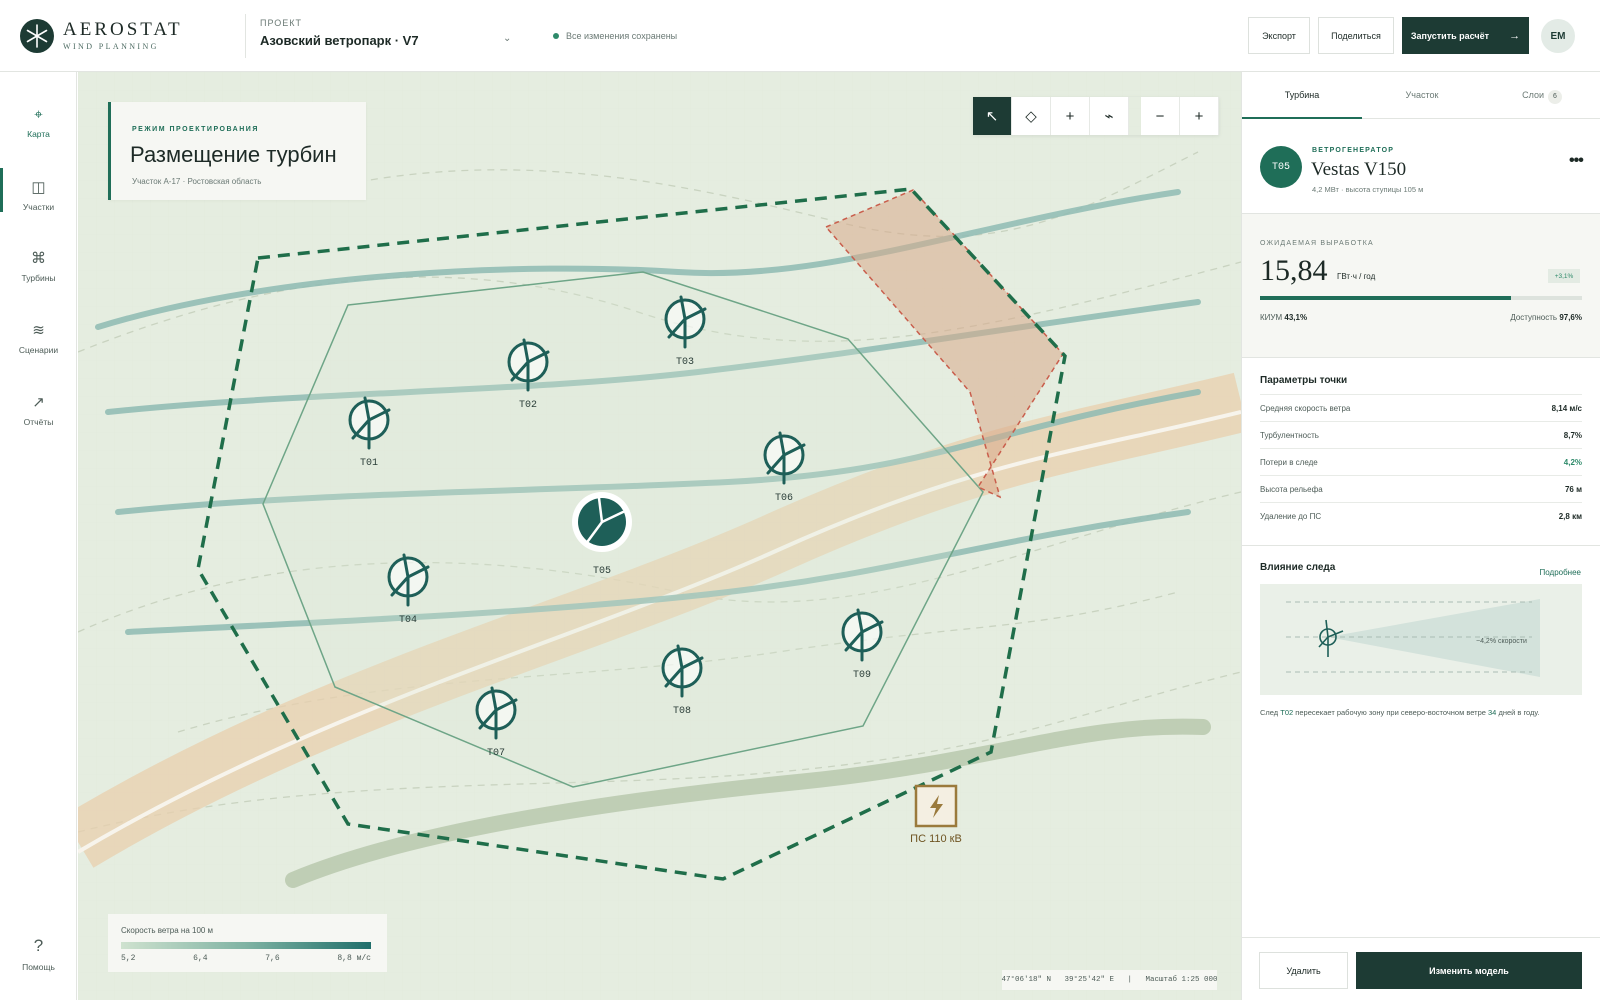 The width and height of the screenshot is (1600, 1000). I want to click on project-selector: Азовский ветропарк · V7, so click(339, 40).